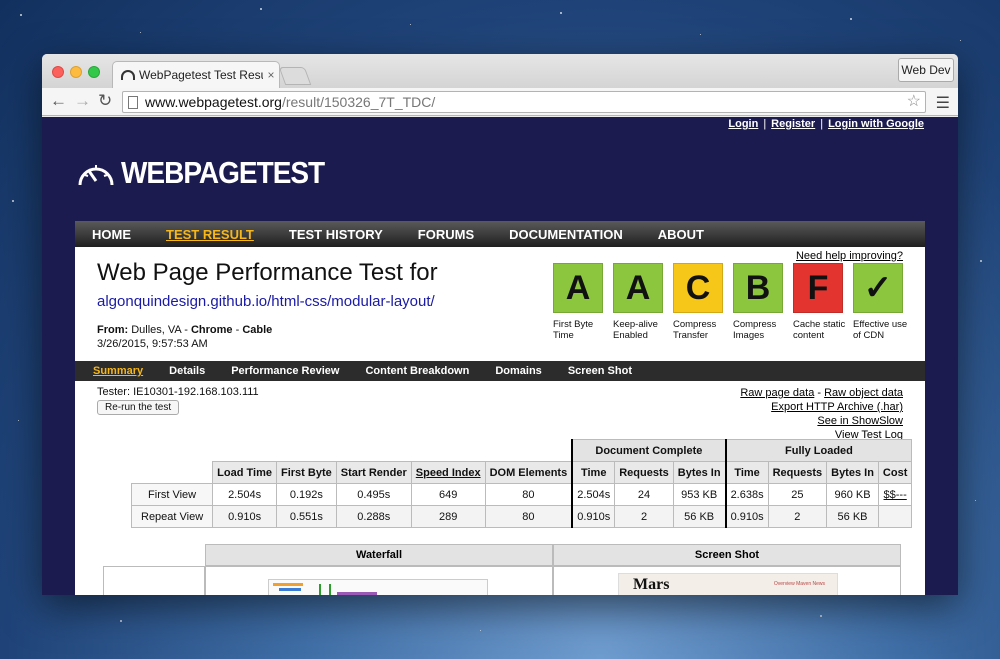 The width and height of the screenshot is (1000, 659). I want to click on from-location: Dulles, VA, so click(156, 330).